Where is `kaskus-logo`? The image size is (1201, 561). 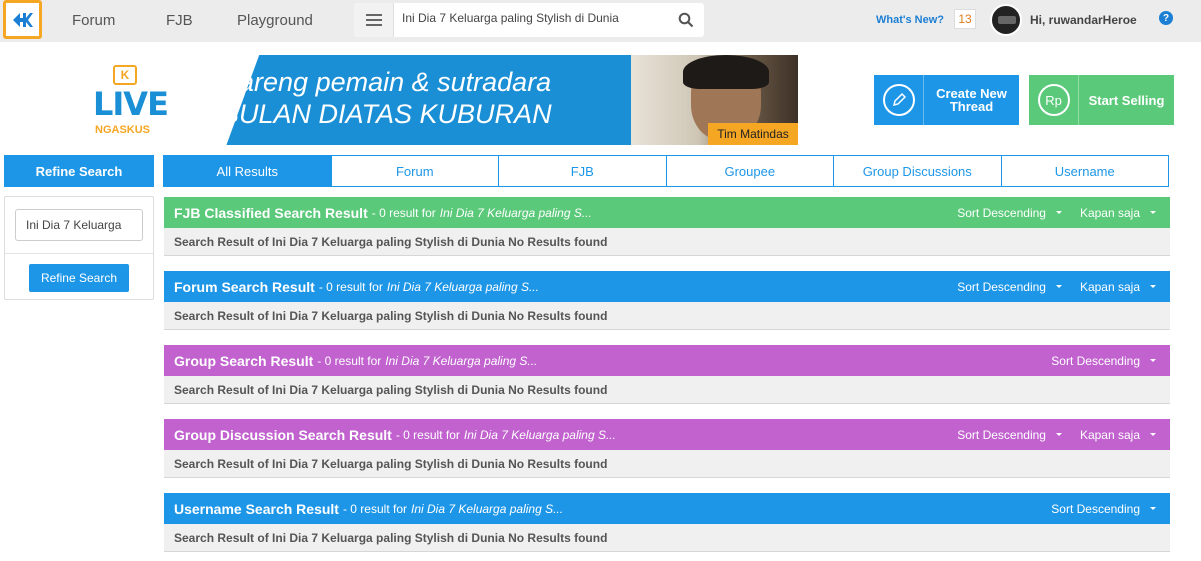 kaskus-logo is located at coordinates (22, 19).